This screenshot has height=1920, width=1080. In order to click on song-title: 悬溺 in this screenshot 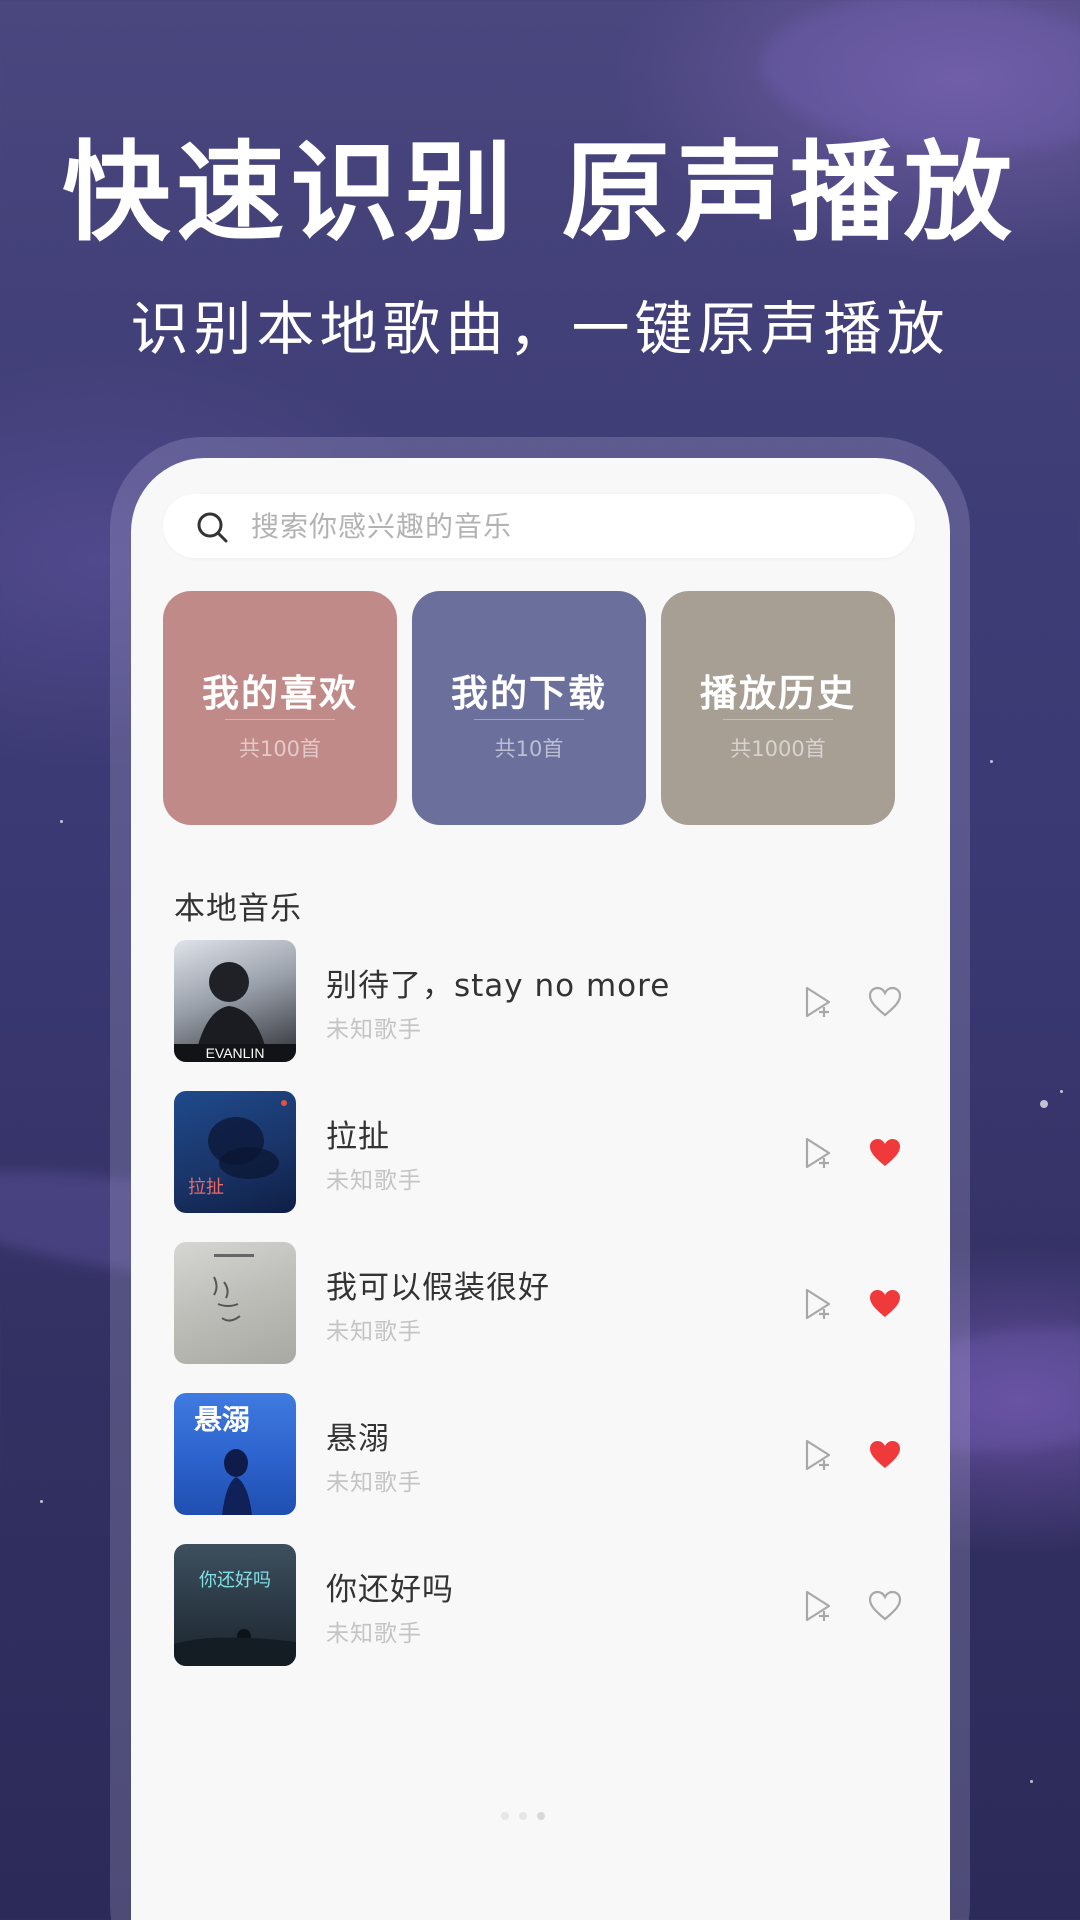, I will do `click(358, 1439)`.